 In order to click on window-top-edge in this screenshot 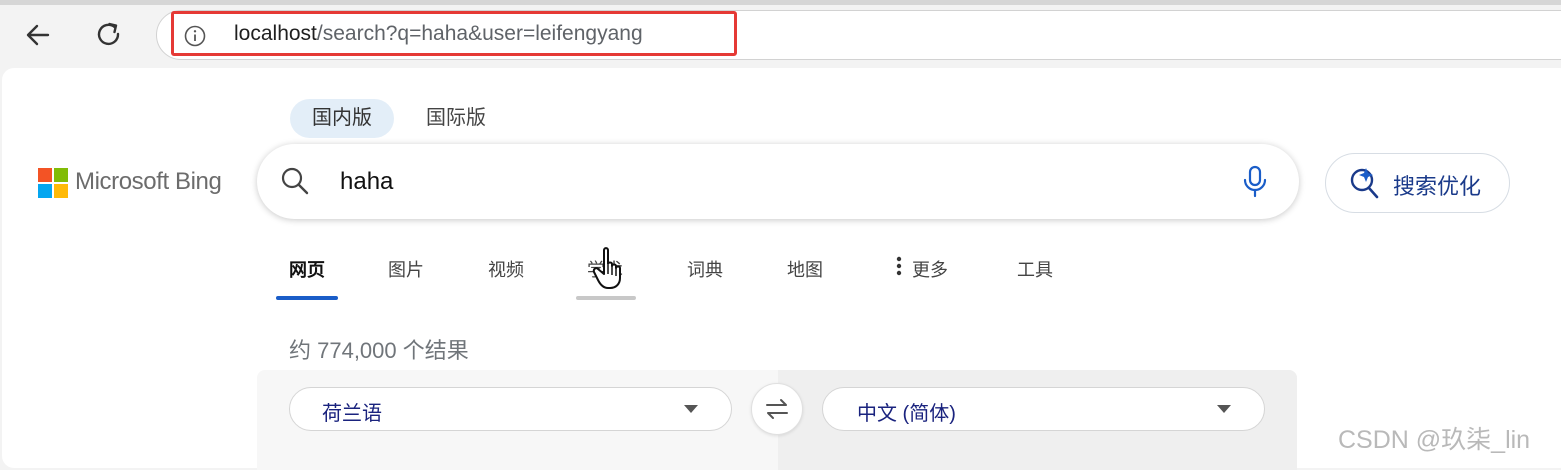, I will do `click(780, 2)`.